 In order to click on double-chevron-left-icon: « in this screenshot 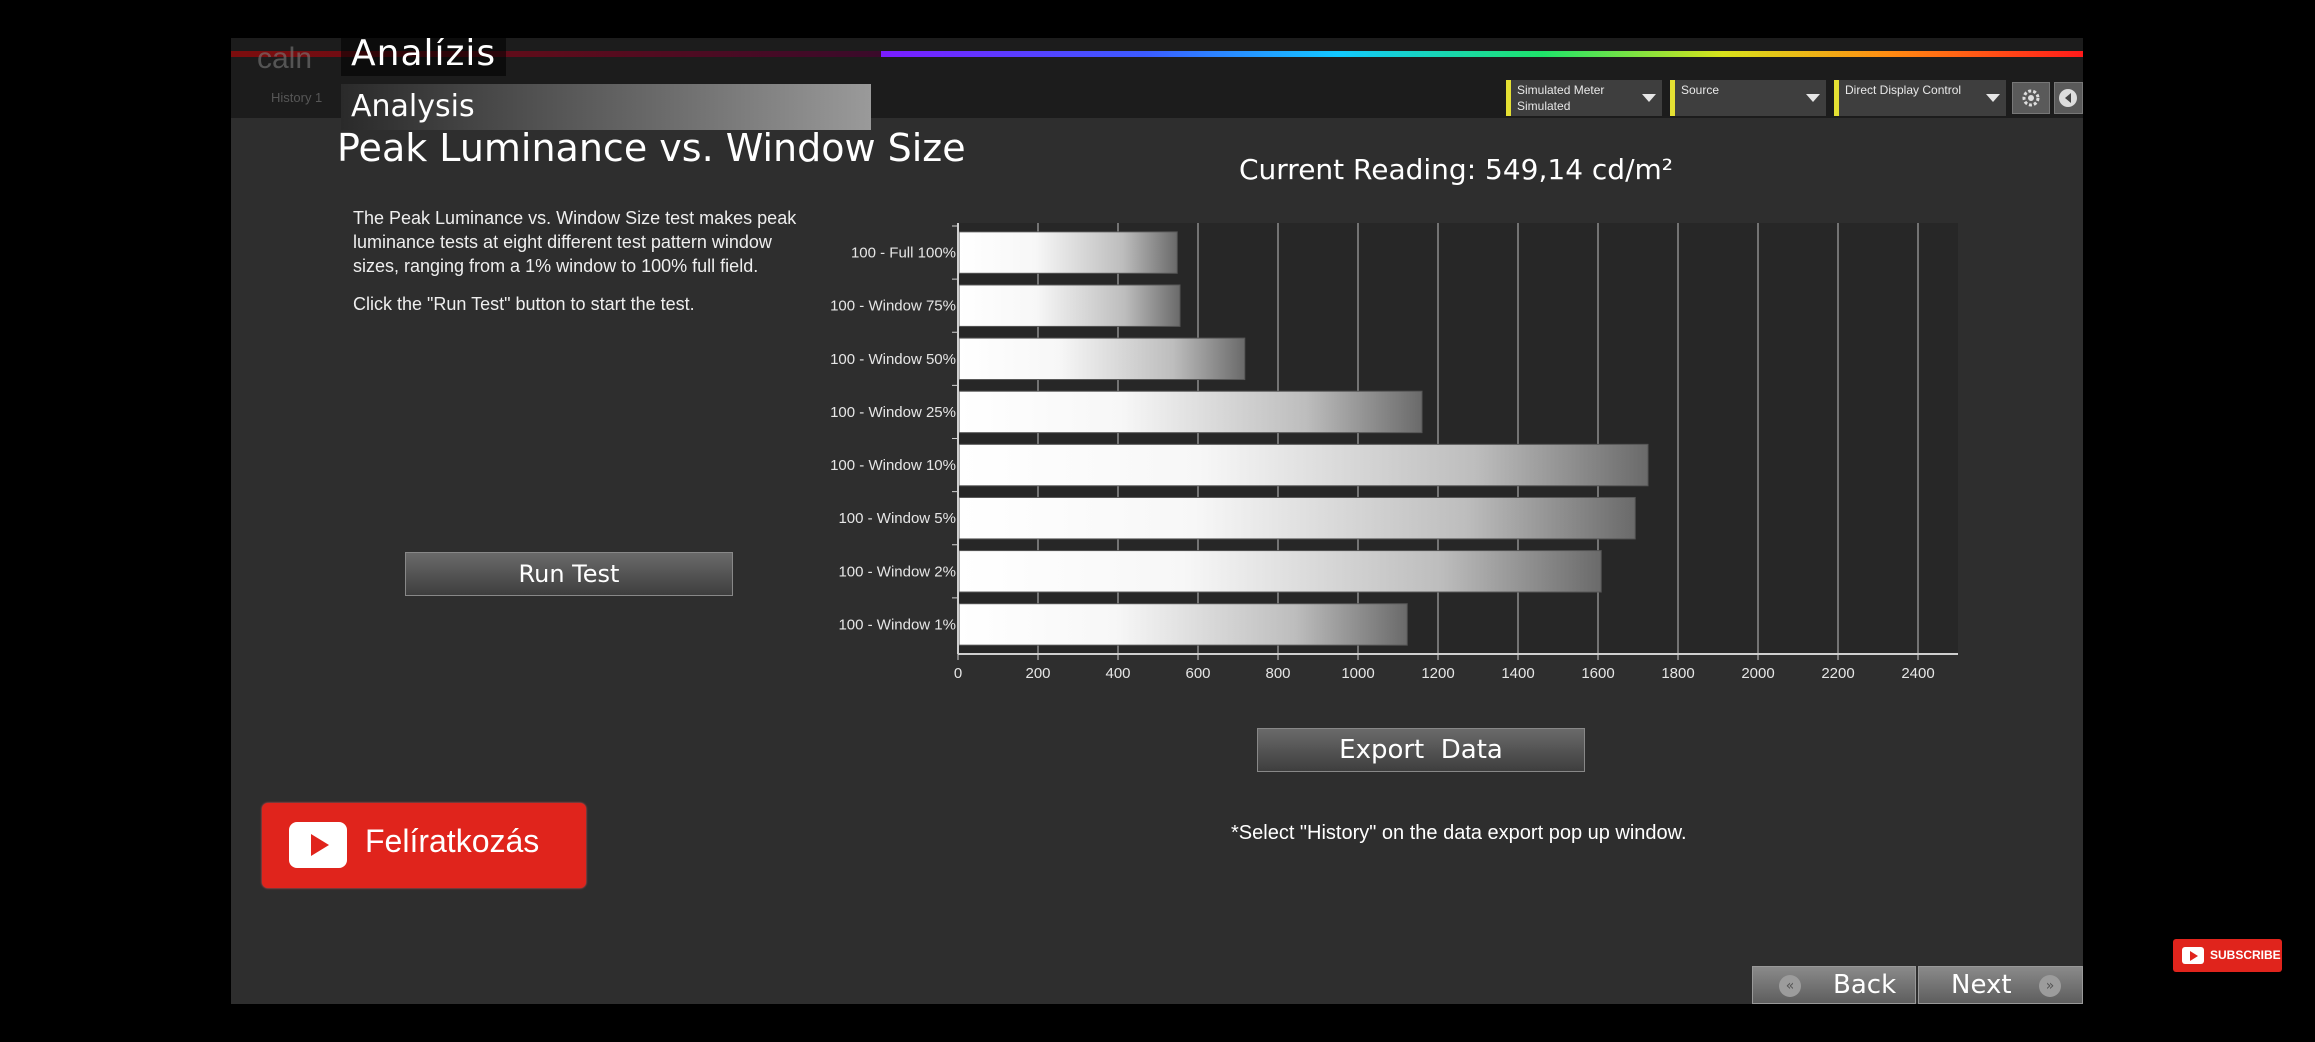, I will do `click(1790, 986)`.